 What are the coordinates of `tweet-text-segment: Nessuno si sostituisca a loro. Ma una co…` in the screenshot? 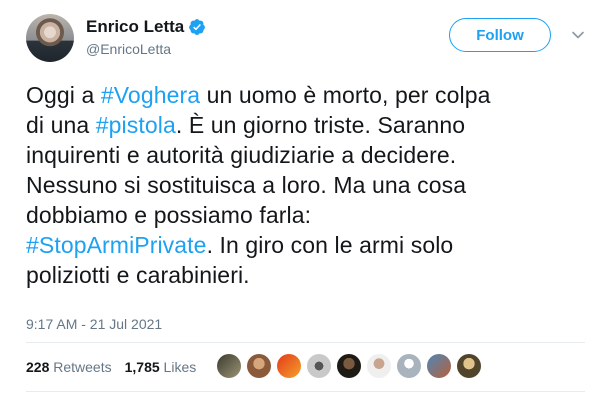 It's located at (246, 185).